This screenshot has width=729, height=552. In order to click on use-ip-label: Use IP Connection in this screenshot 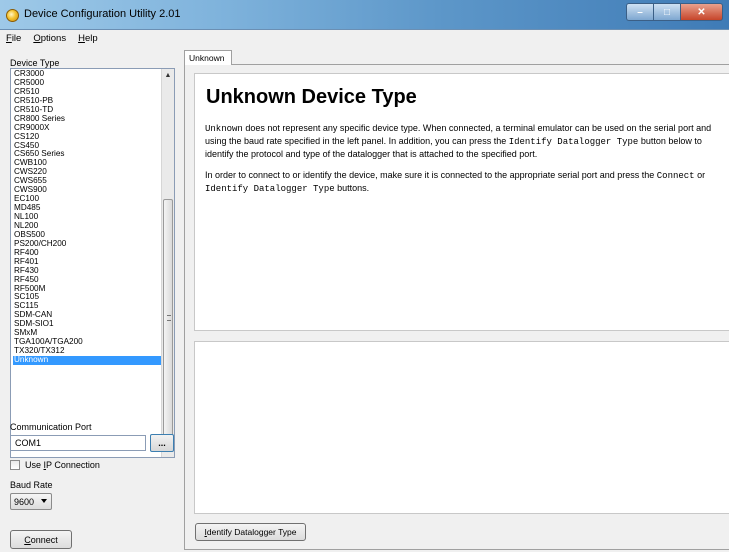, I will do `click(62, 465)`.